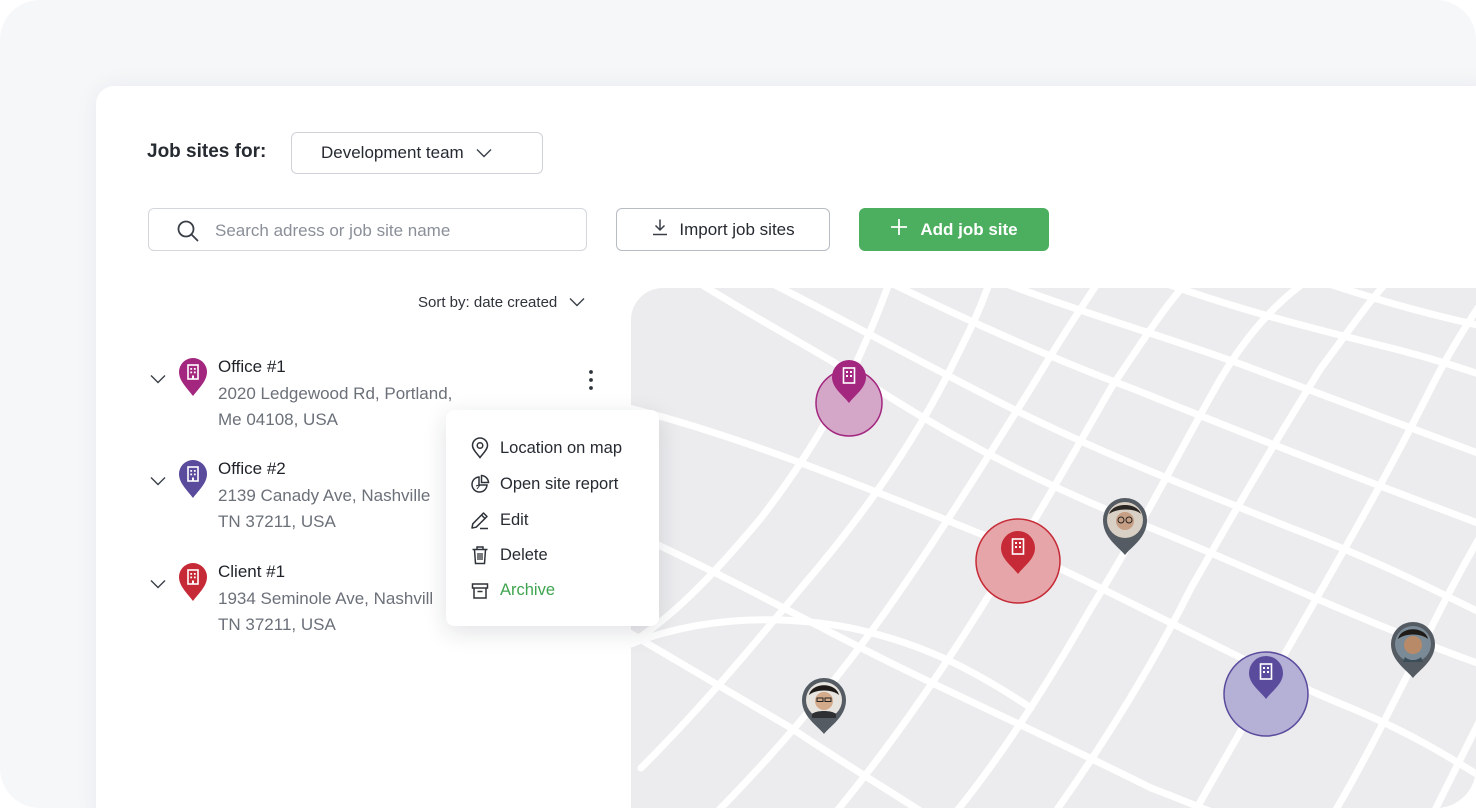 The width and height of the screenshot is (1476, 808). What do you see at coordinates (252, 468) in the screenshot?
I see `site-name: Office #2` at bounding box center [252, 468].